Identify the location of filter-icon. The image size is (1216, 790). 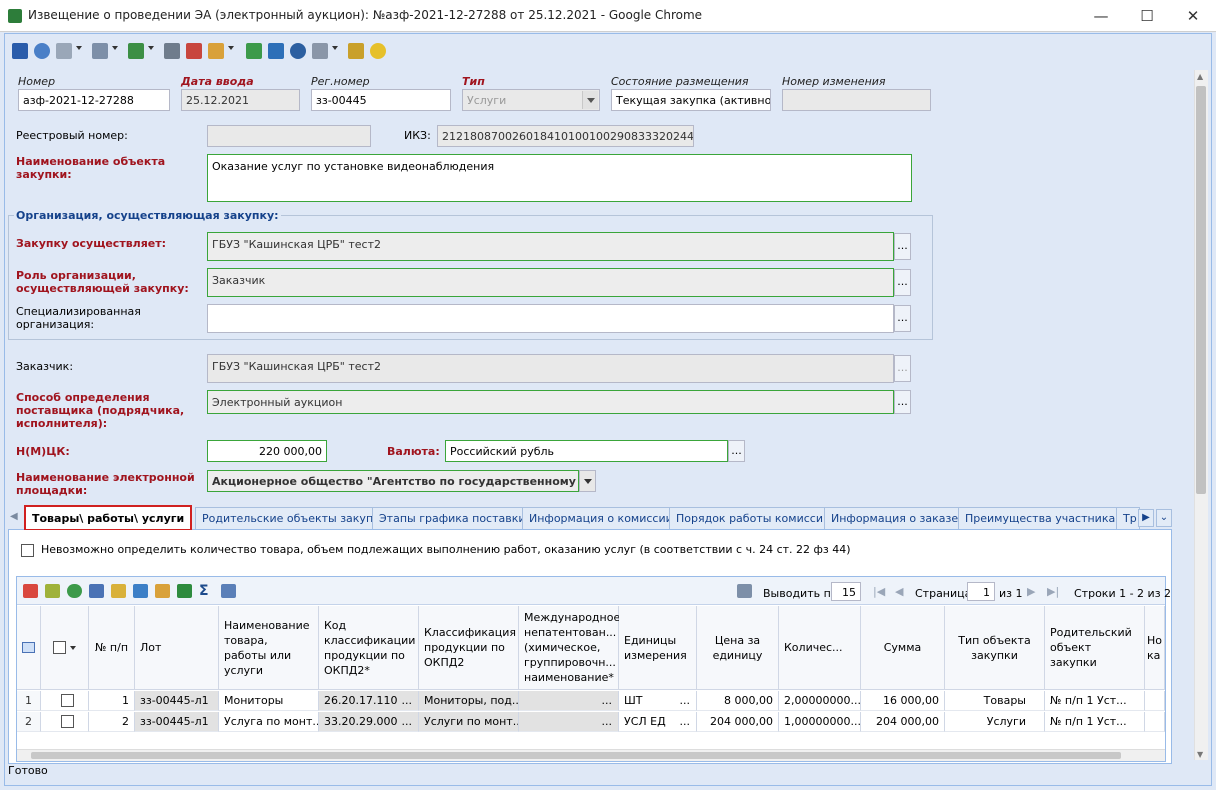
(356, 51).